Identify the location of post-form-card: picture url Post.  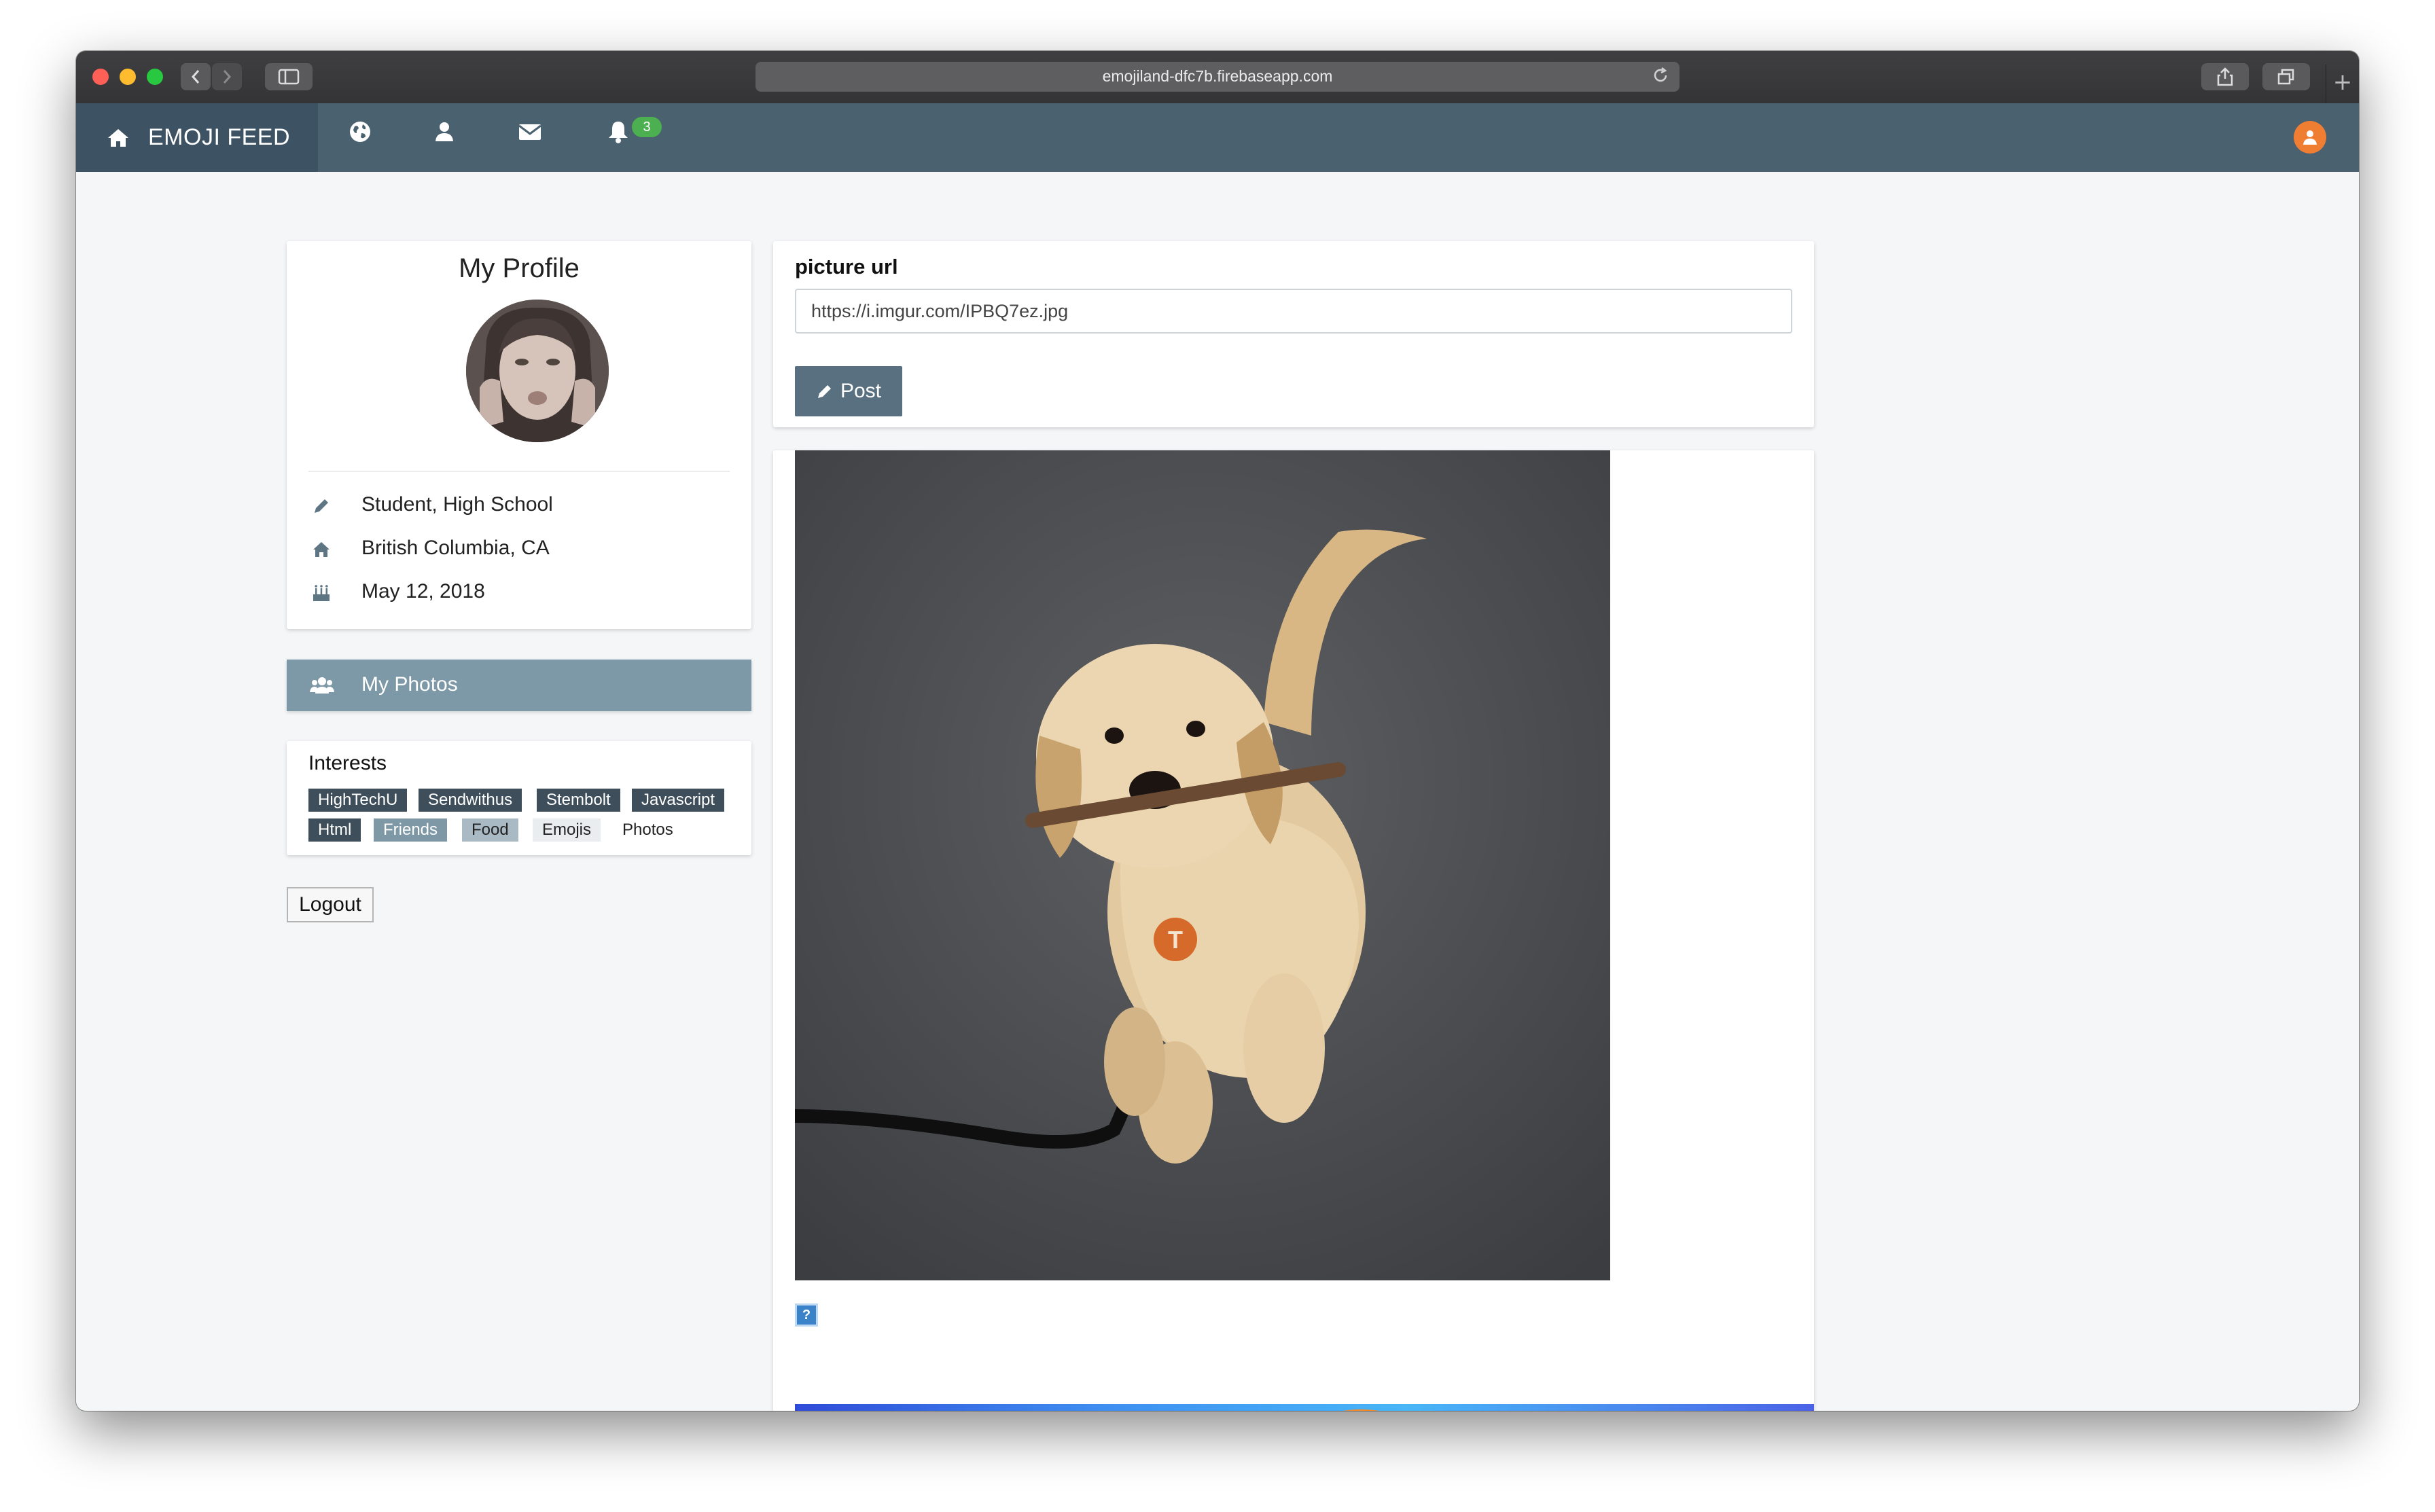
(1293, 334).